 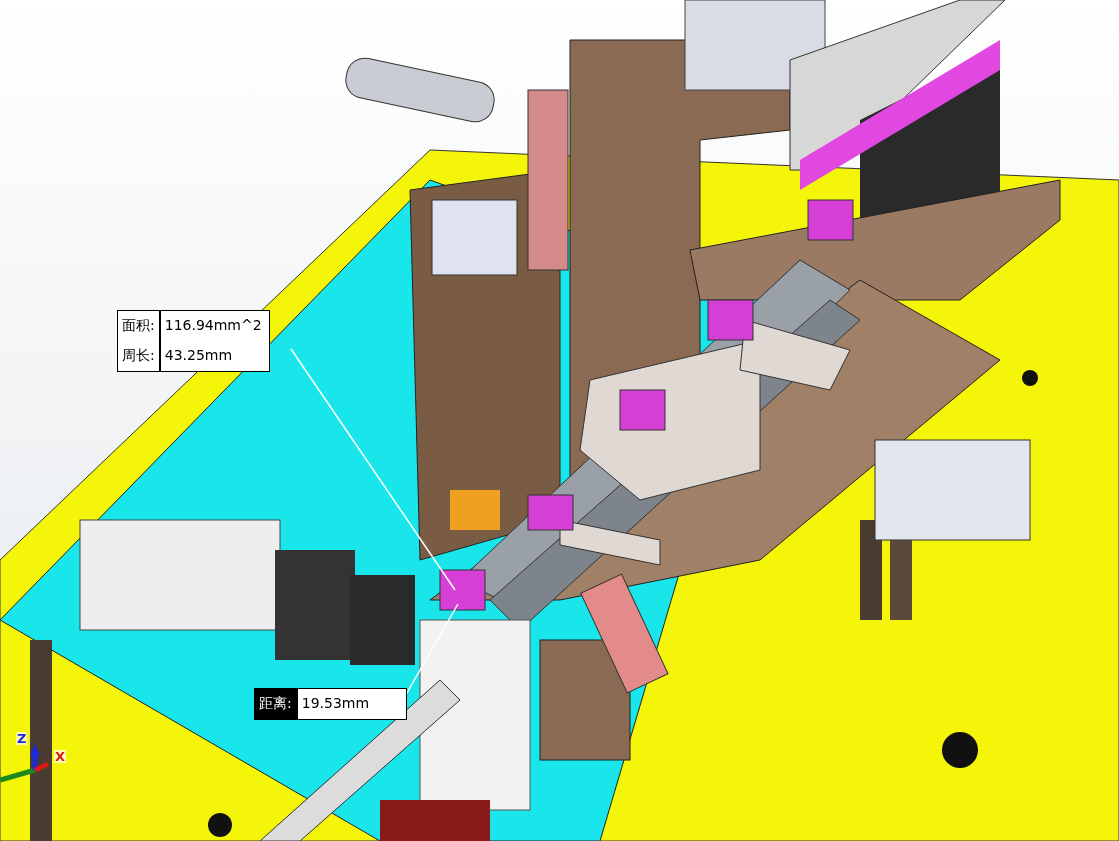 I want to click on callout-label: 距离:, so click(x=276, y=704).